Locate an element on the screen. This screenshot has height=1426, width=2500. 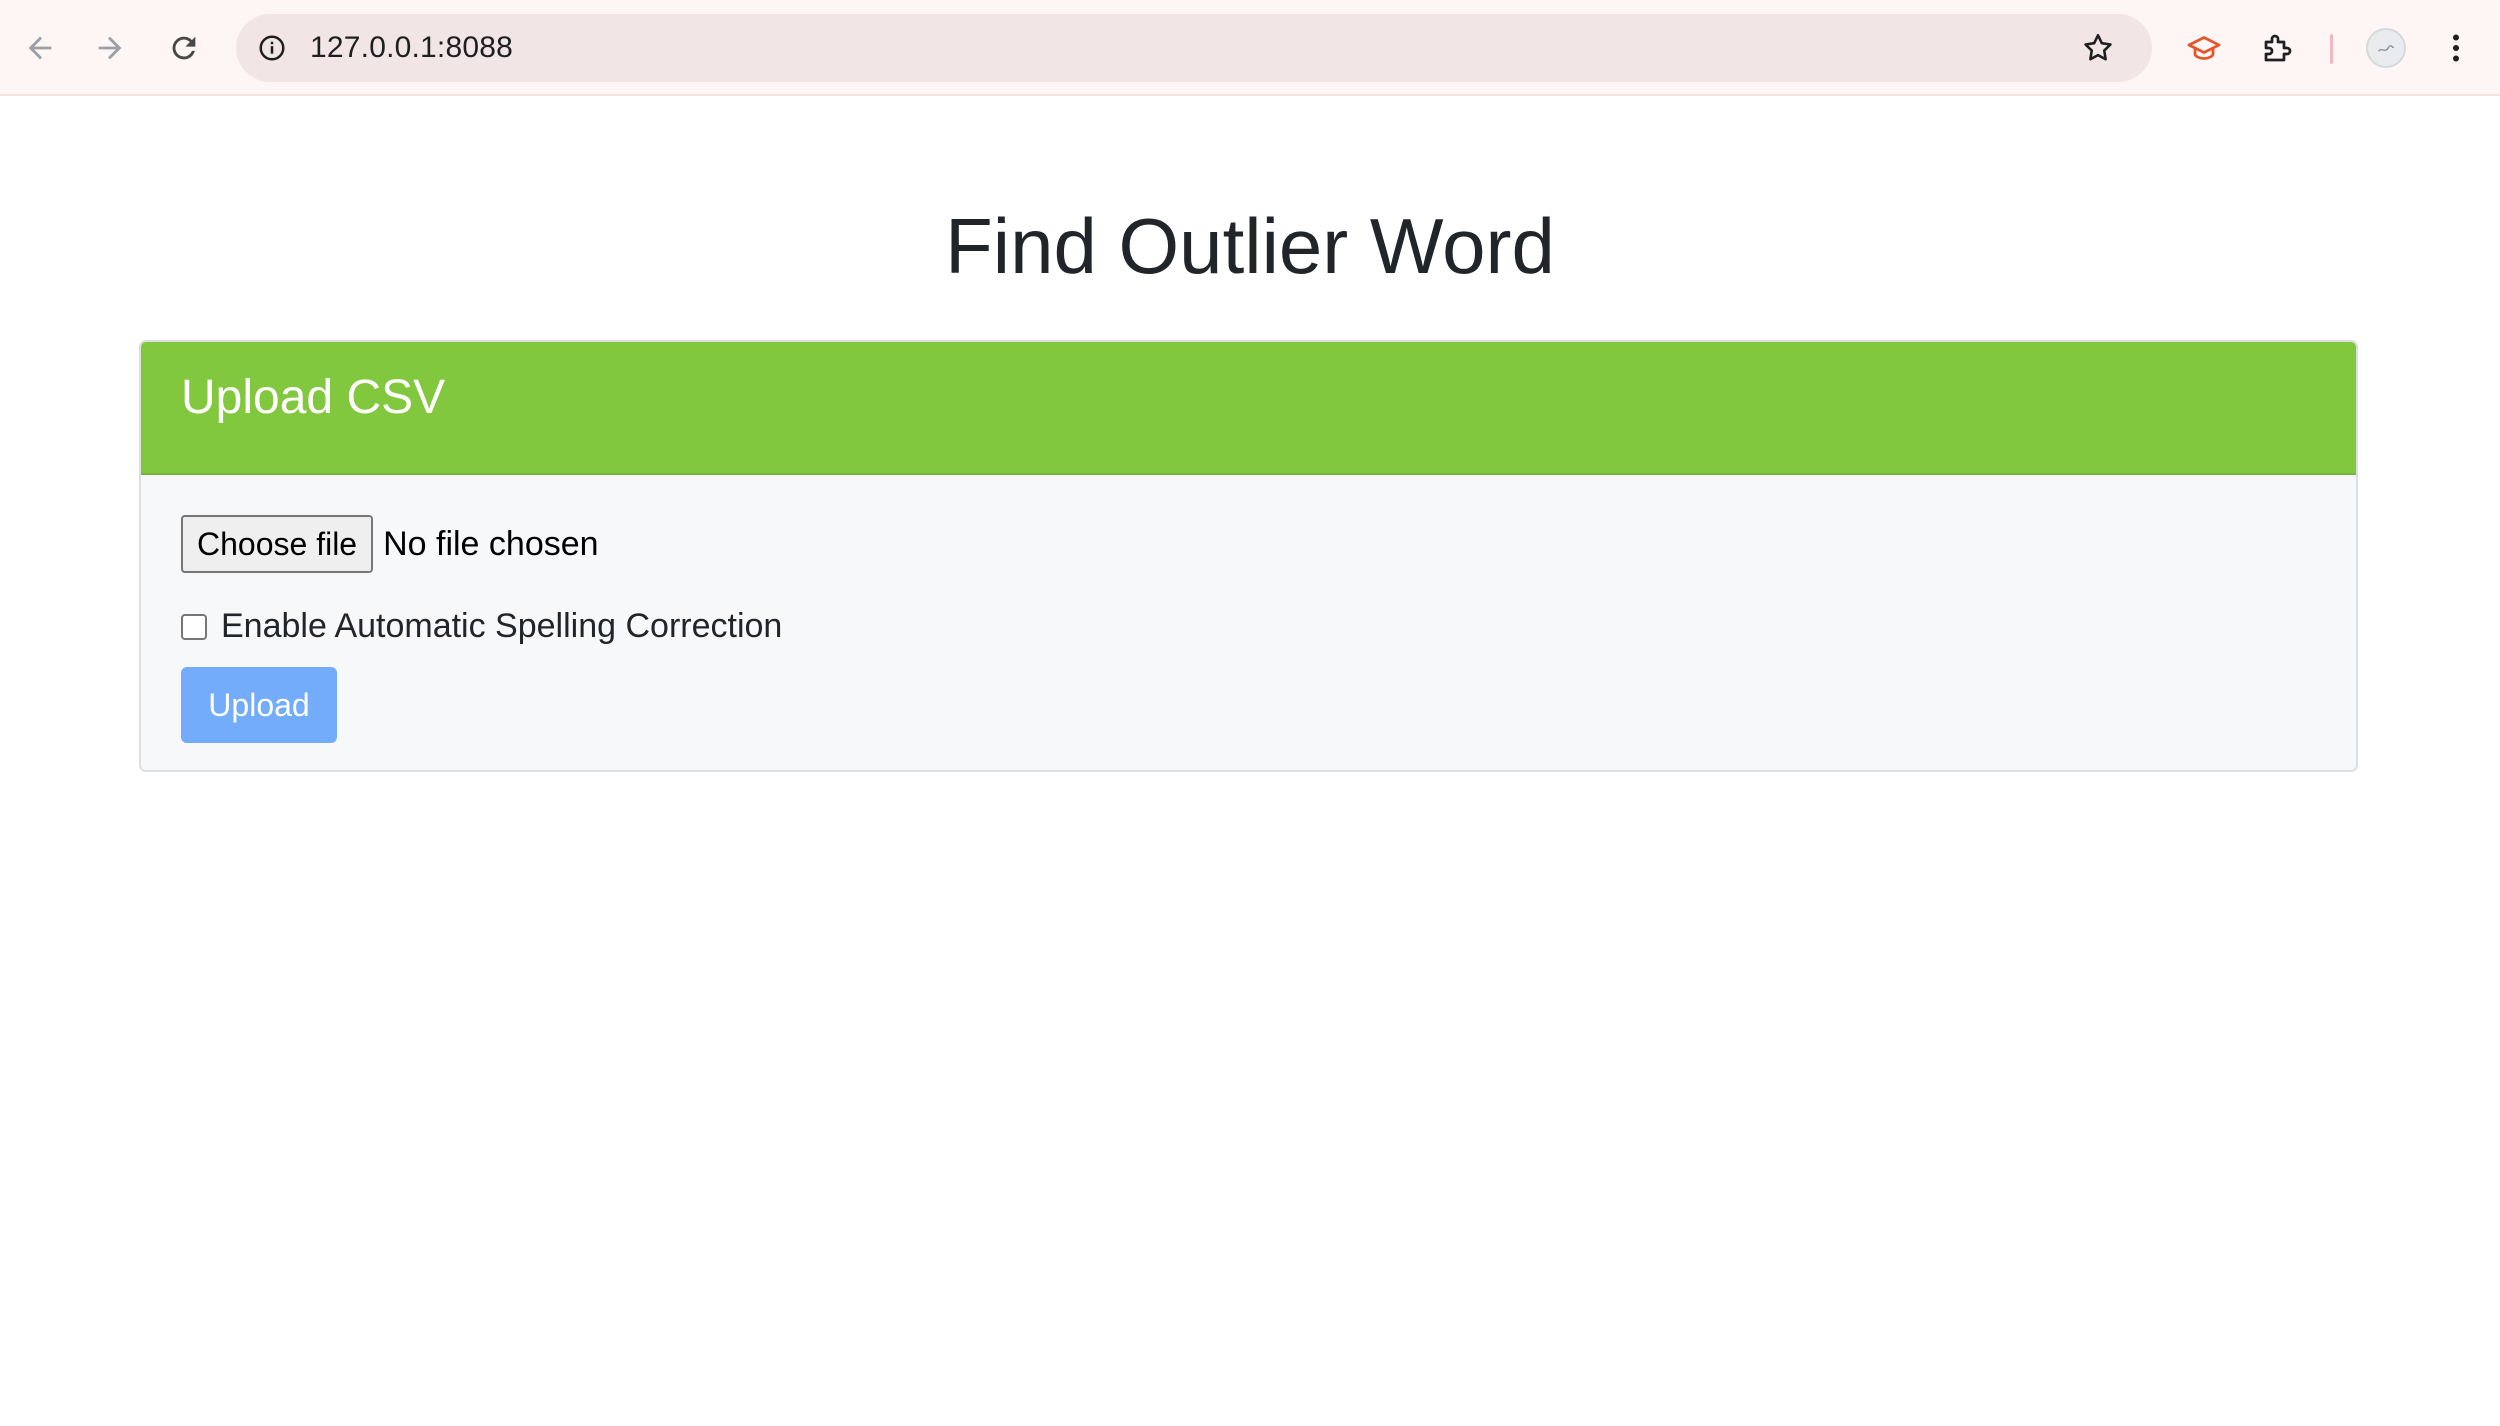
spelling-correction-option: Enable Automatic Spelling Correction is located at coordinates (481, 626).